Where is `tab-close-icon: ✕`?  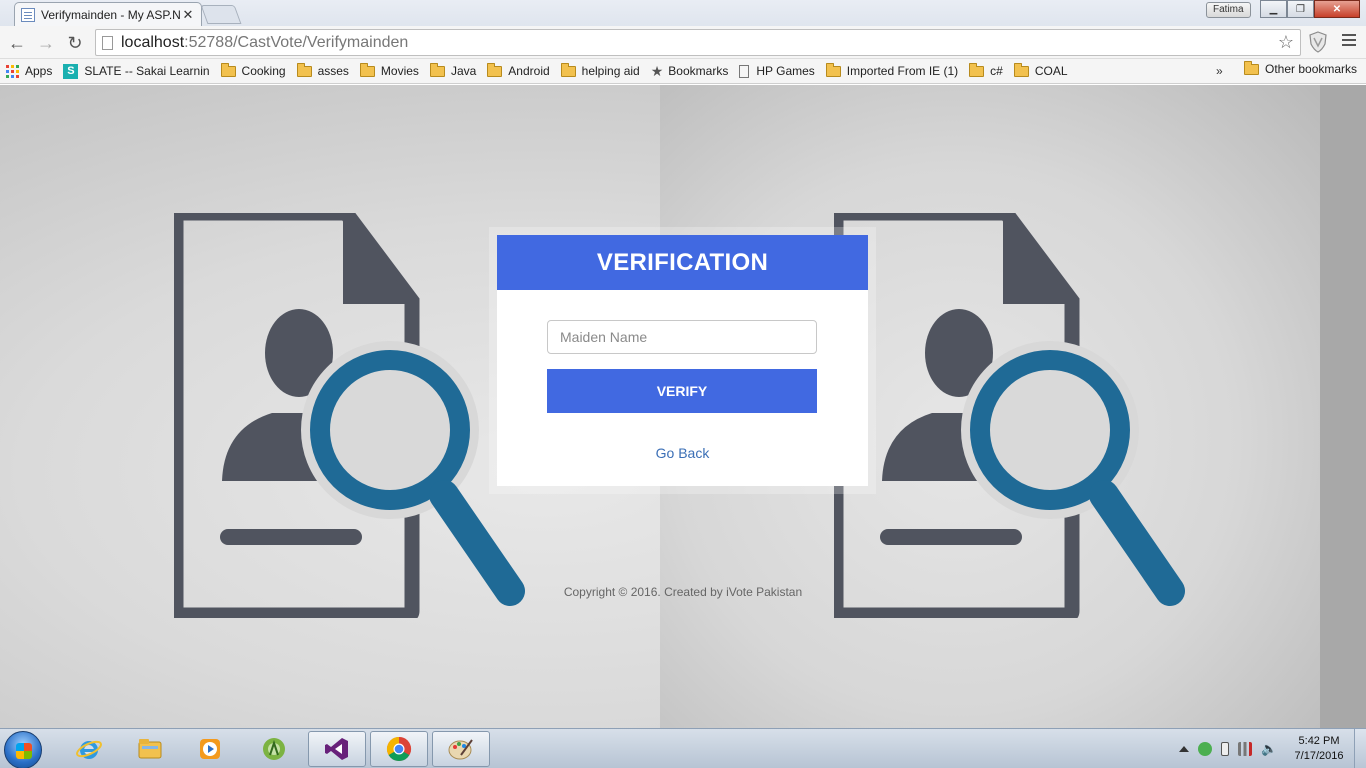 tab-close-icon: ✕ is located at coordinates (188, 15).